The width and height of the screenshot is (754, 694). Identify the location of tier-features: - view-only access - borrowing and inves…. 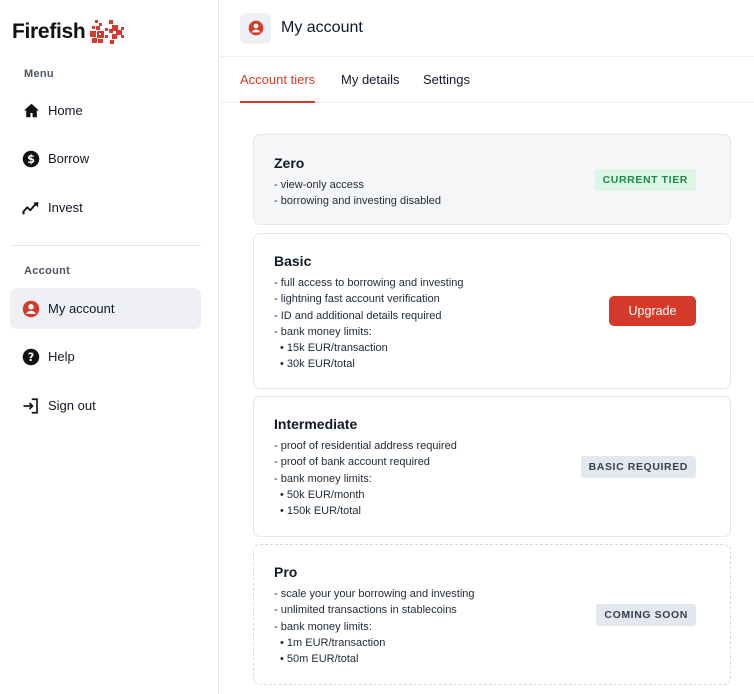
(357, 193).